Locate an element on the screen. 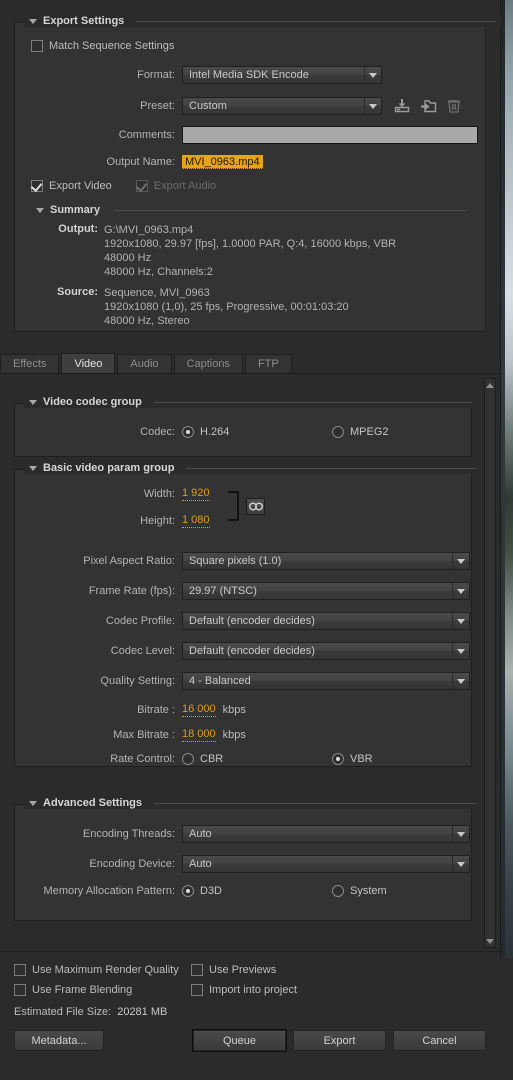 This screenshot has width=513, height=1080. memory-allocation-radio-d3d: D3D is located at coordinates (257, 891).